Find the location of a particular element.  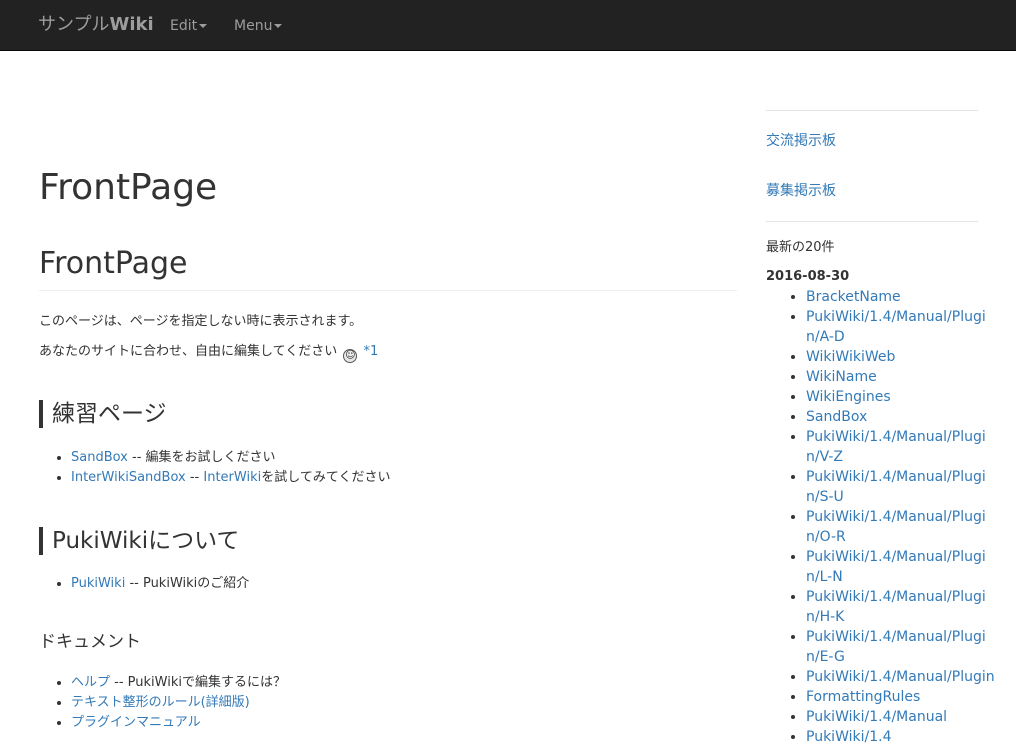

help-link: ヘルプ is located at coordinates (90, 682).